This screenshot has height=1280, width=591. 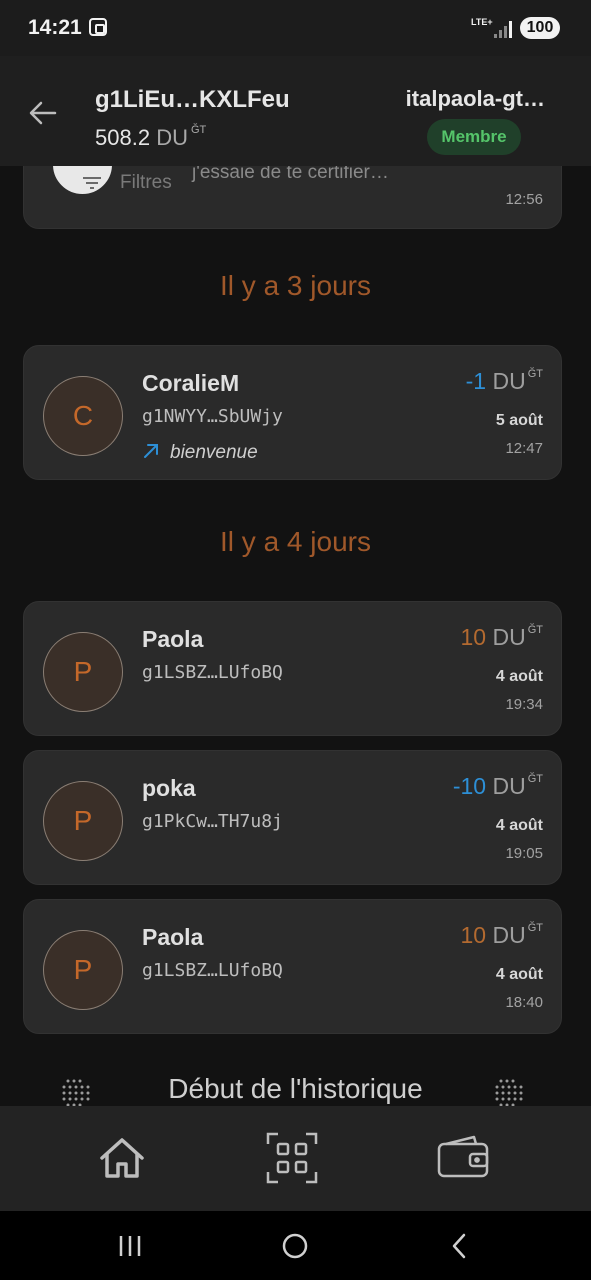 What do you see at coordinates (540, 28) in the screenshot?
I see `battery-level: 100` at bounding box center [540, 28].